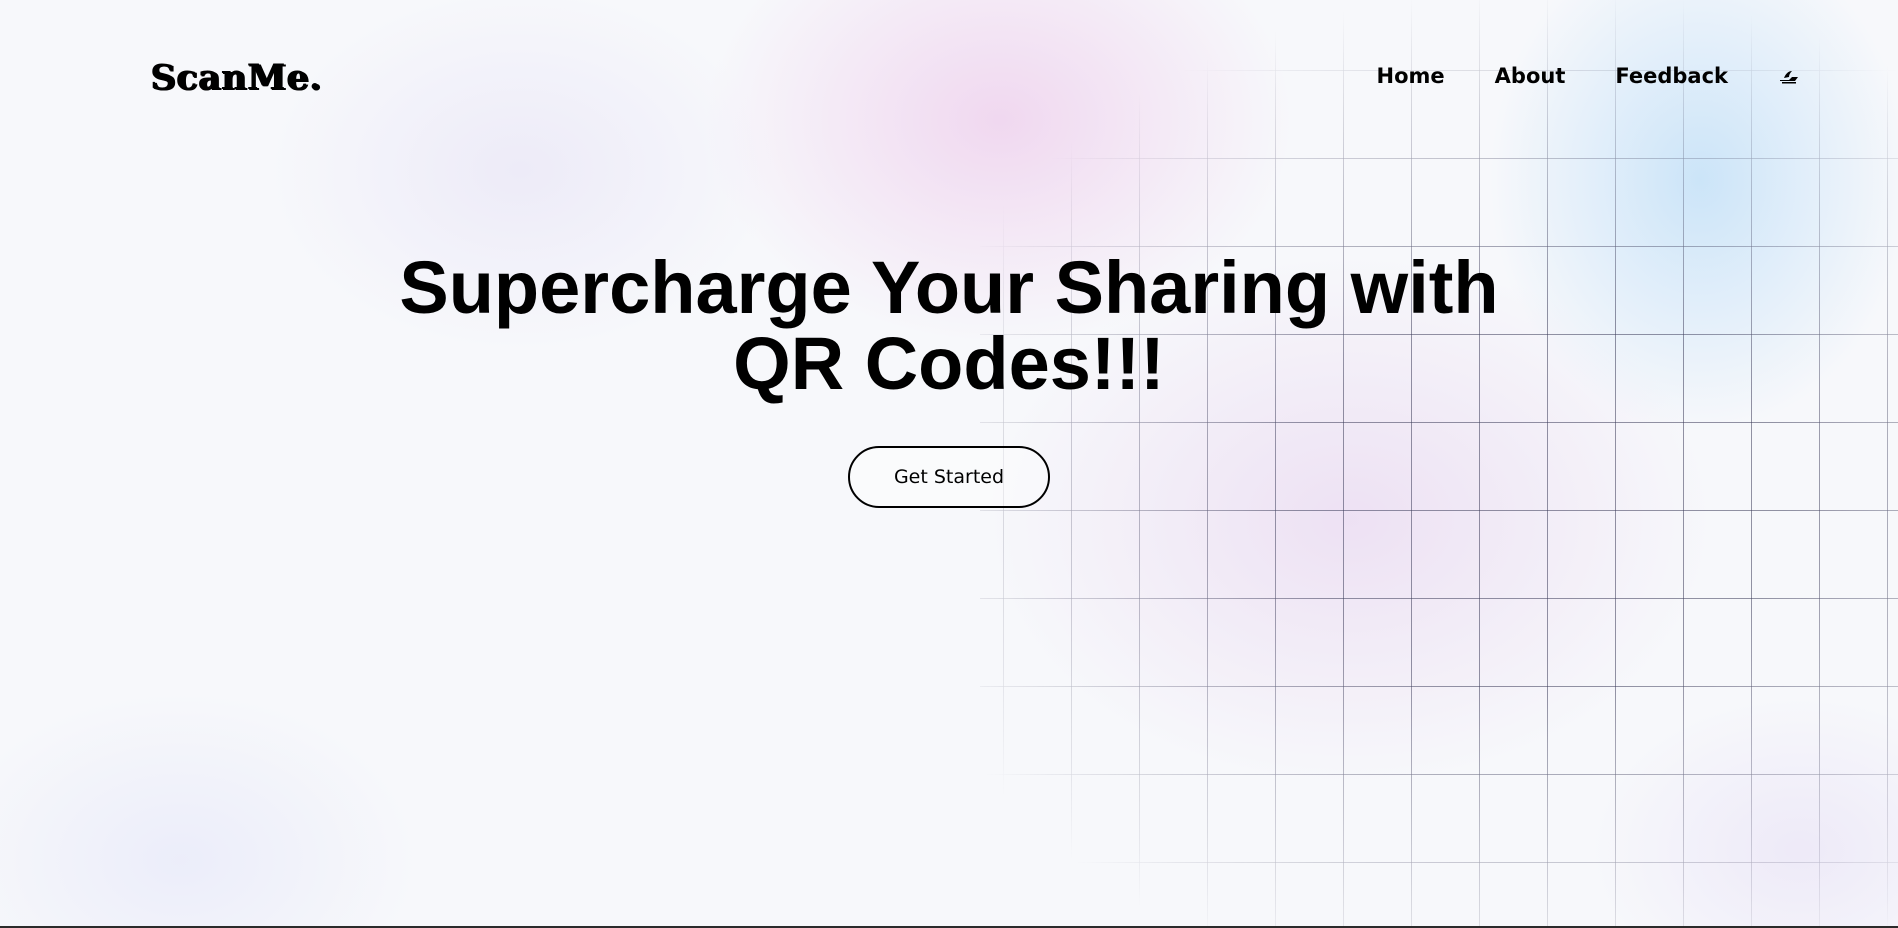 This screenshot has width=1898, height=928. What do you see at coordinates (1789, 76) in the screenshot?
I see `theme-toggle-icon` at bounding box center [1789, 76].